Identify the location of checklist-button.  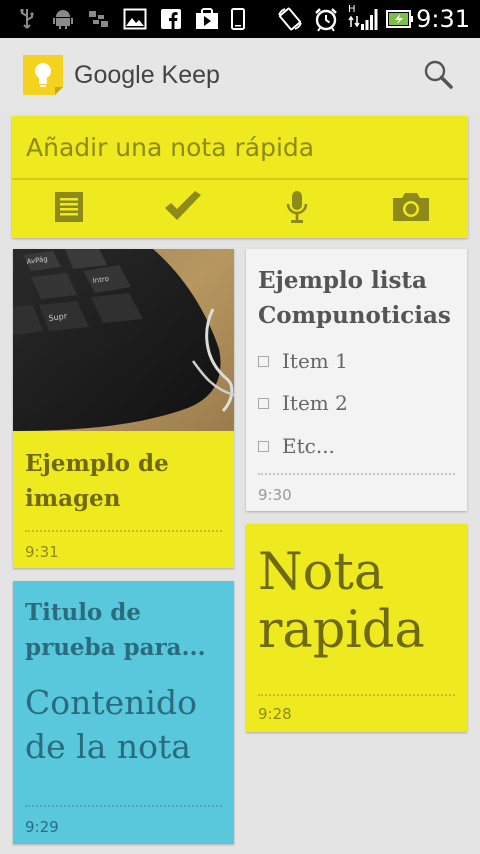
(183, 209).